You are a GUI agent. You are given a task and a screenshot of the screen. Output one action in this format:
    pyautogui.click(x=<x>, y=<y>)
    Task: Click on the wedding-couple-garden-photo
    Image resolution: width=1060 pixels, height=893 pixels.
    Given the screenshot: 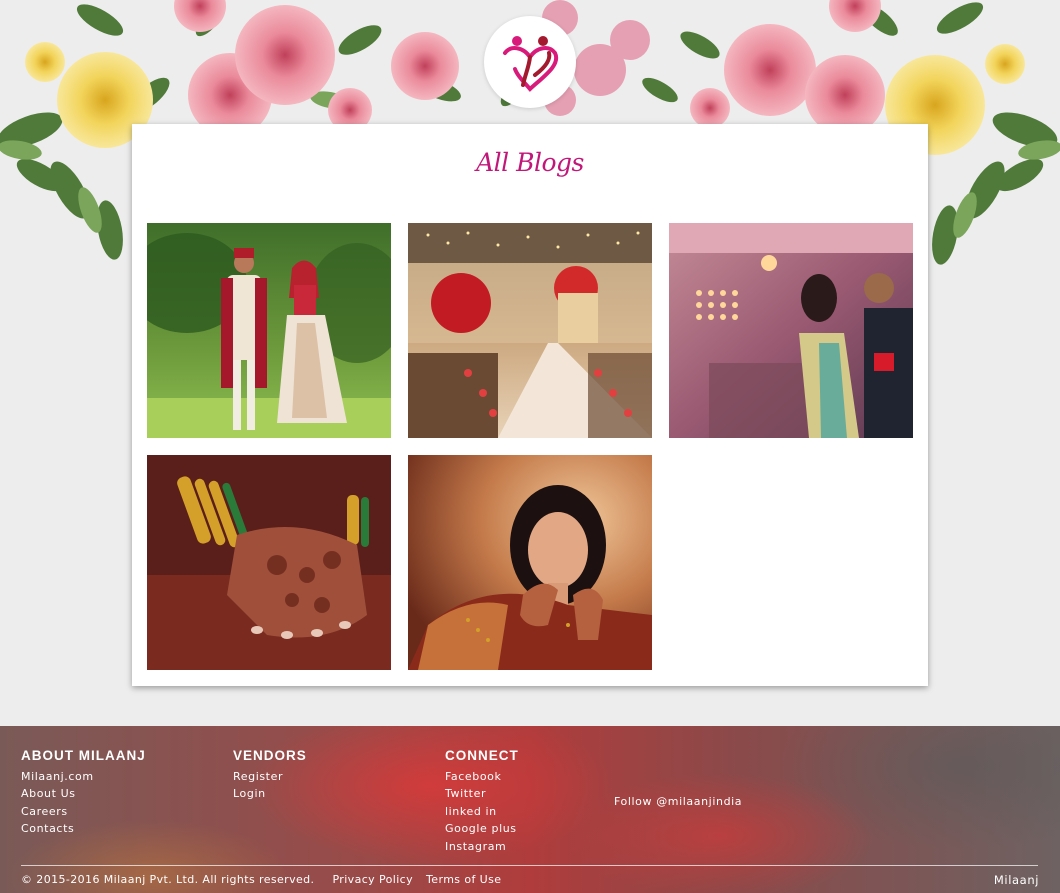 What is the action you would take?
    pyautogui.click(x=269, y=330)
    